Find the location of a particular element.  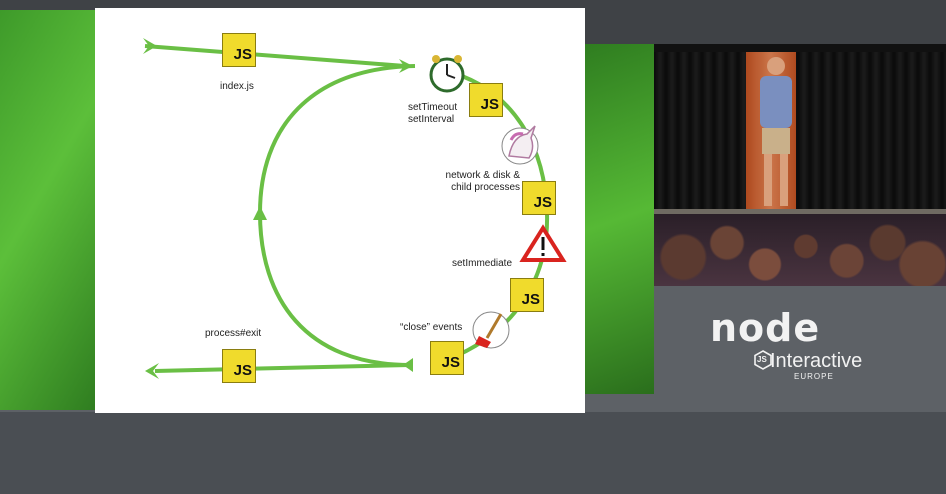

unicorn-icon is located at coordinates (520, 145).